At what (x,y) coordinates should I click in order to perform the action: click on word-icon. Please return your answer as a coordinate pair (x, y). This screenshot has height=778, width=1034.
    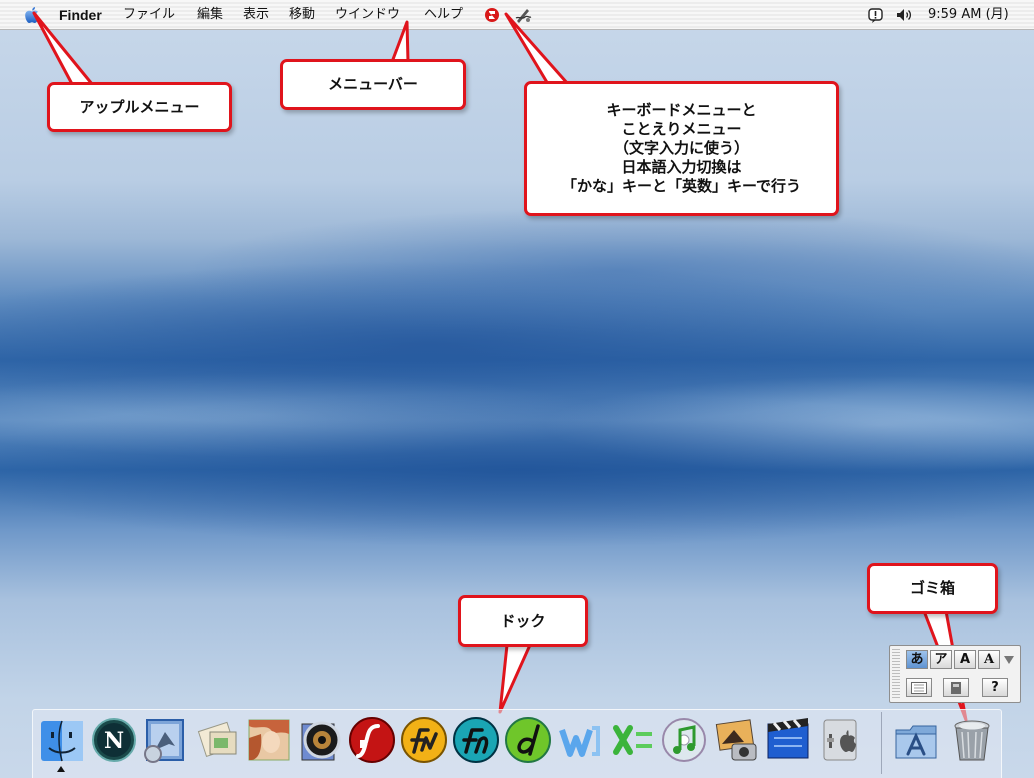
    Looking at the image, I should click on (580, 740).